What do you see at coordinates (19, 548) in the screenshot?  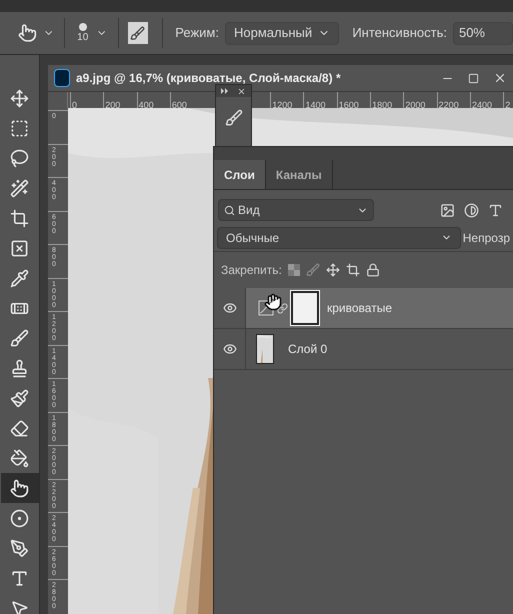 I see `pen-icon` at bounding box center [19, 548].